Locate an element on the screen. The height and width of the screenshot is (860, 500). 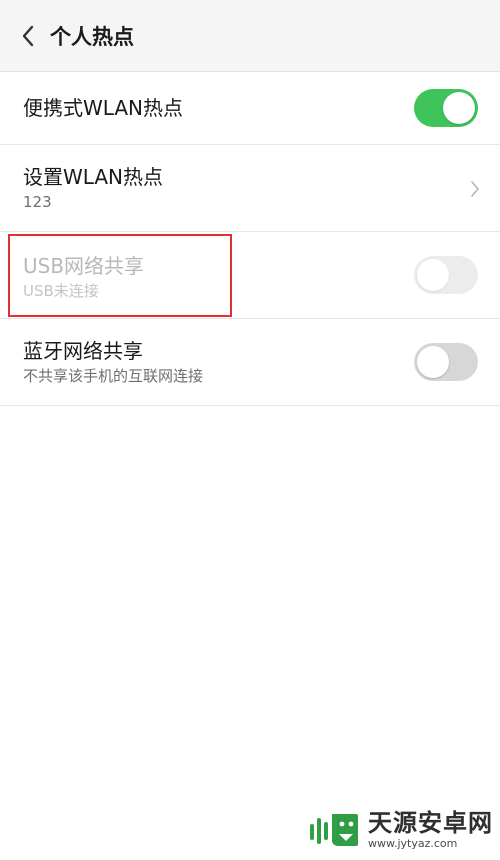
list-item-bluetooth-tethering: 蓝牙网络共享 不共享该手机的互联网连接 is located at coordinates (250, 363).